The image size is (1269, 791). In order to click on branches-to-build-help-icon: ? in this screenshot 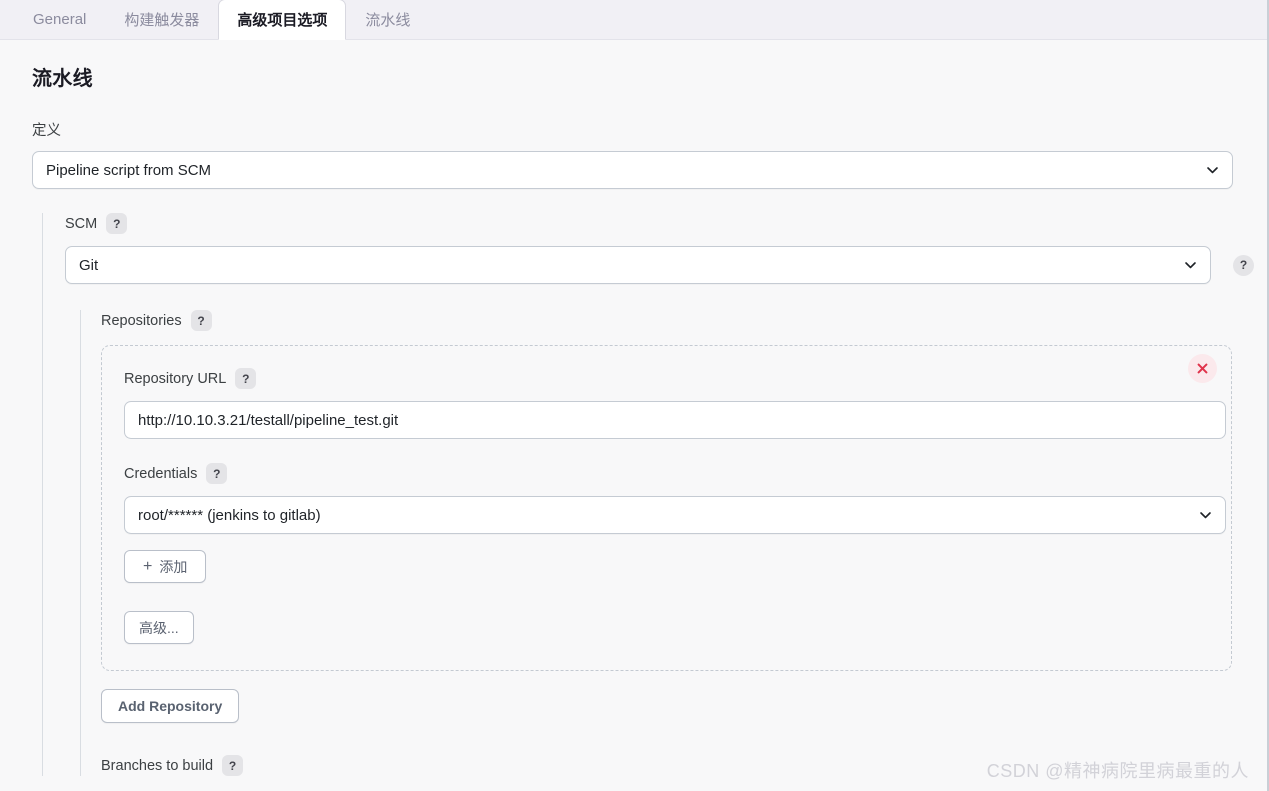, I will do `click(233, 765)`.